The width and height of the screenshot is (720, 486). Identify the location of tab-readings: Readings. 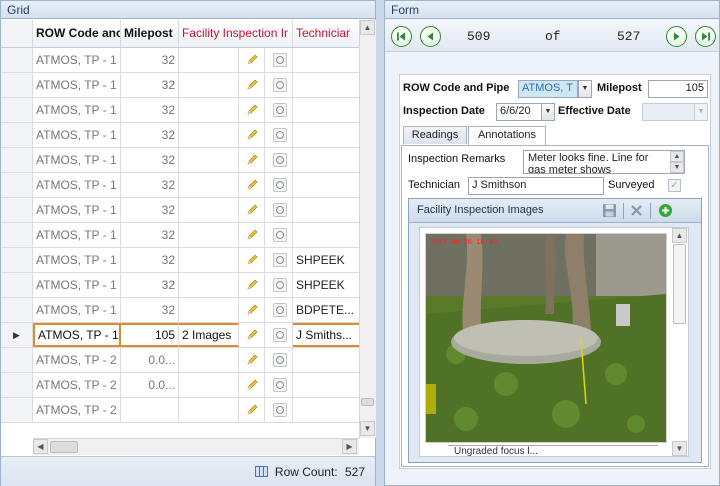
(435, 135).